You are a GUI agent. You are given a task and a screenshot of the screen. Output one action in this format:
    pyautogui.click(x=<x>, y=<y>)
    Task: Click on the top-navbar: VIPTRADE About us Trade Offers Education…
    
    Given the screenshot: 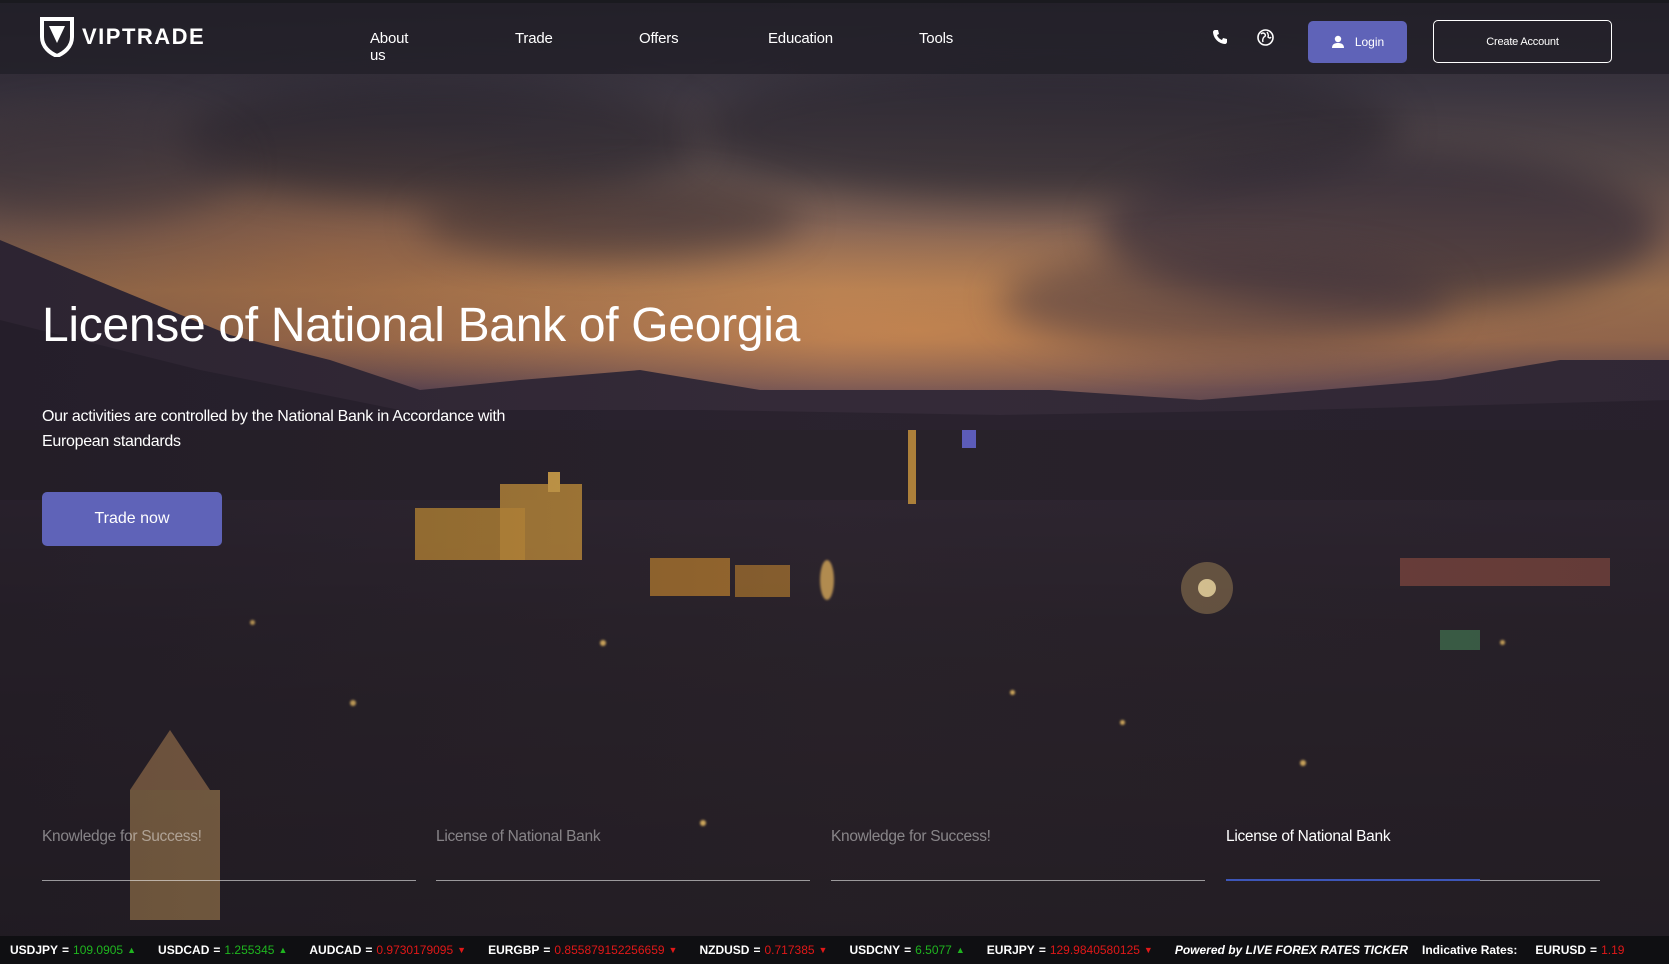 What is the action you would take?
    pyautogui.click(x=834, y=37)
    